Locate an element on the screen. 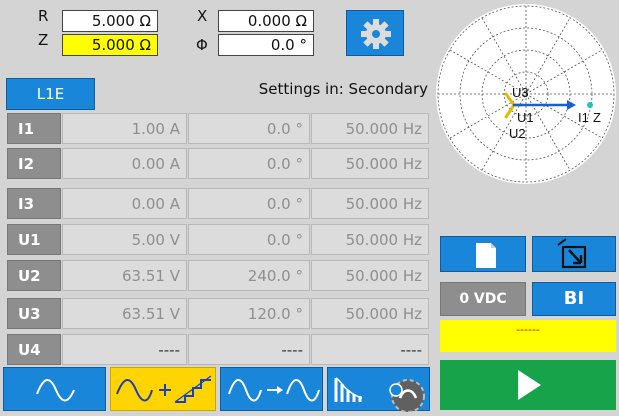  sine-wave-icon is located at coordinates (55, 390).